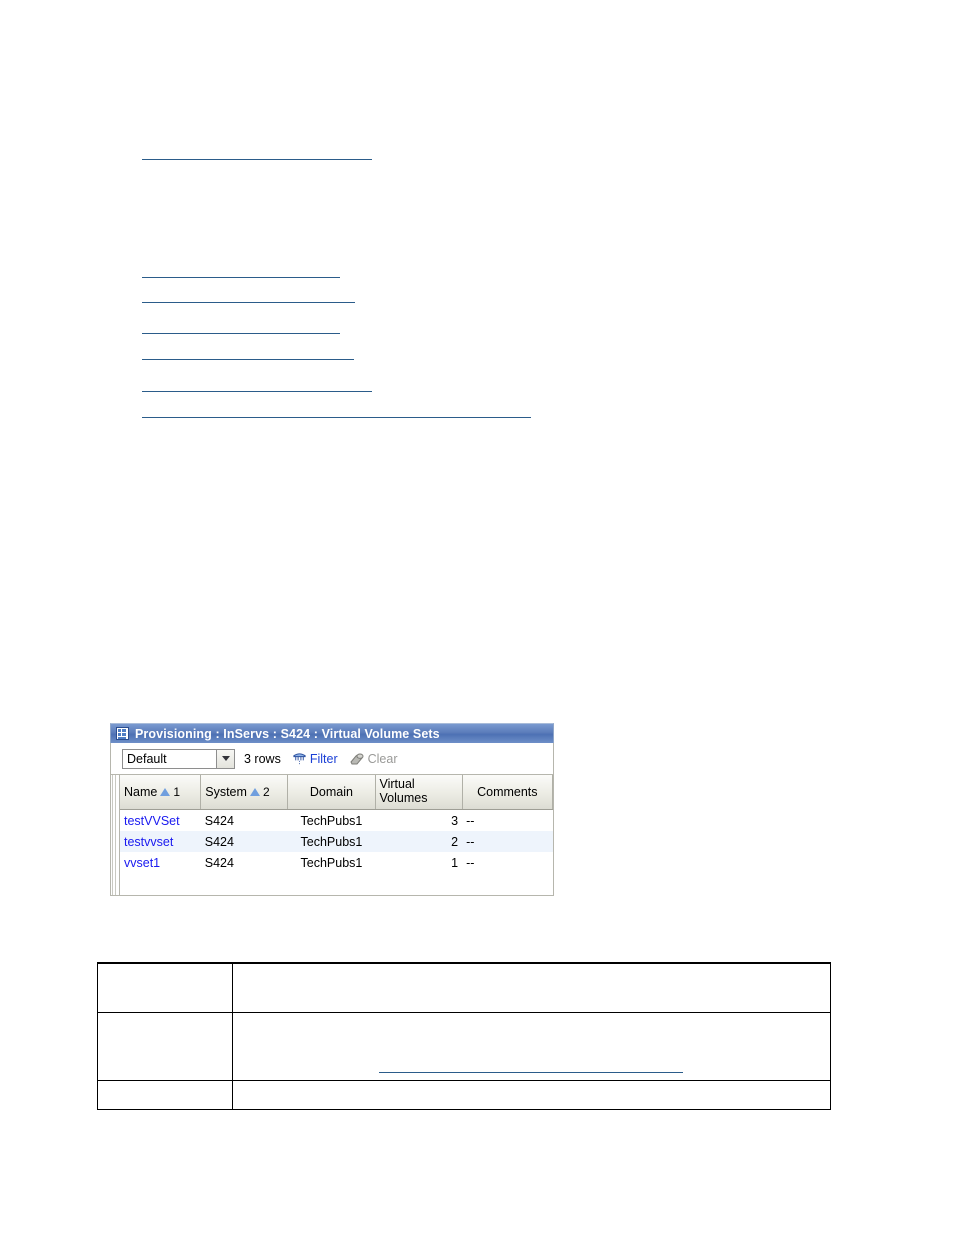 This screenshot has width=954, height=1235. What do you see at coordinates (241, 326) in the screenshot?
I see `doc-link-4: Removing a Virtual Volume Set` at bounding box center [241, 326].